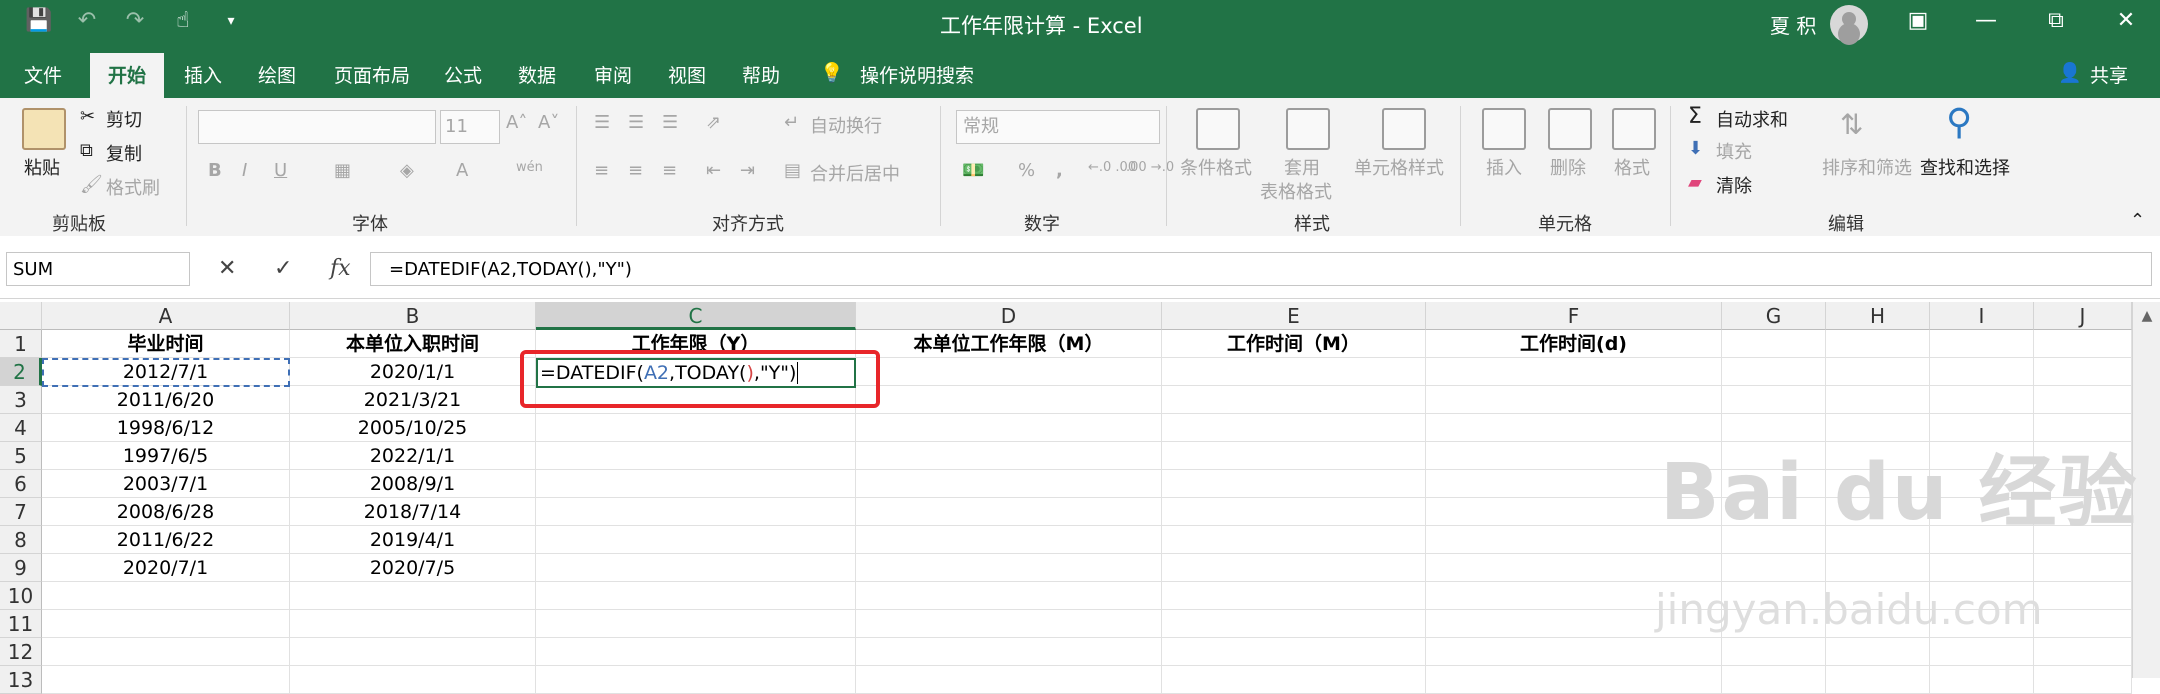 Image resolution: width=2160 pixels, height=694 pixels. Describe the element at coordinates (1982, 372) in the screenshot. I see `cell-i2` at that location.